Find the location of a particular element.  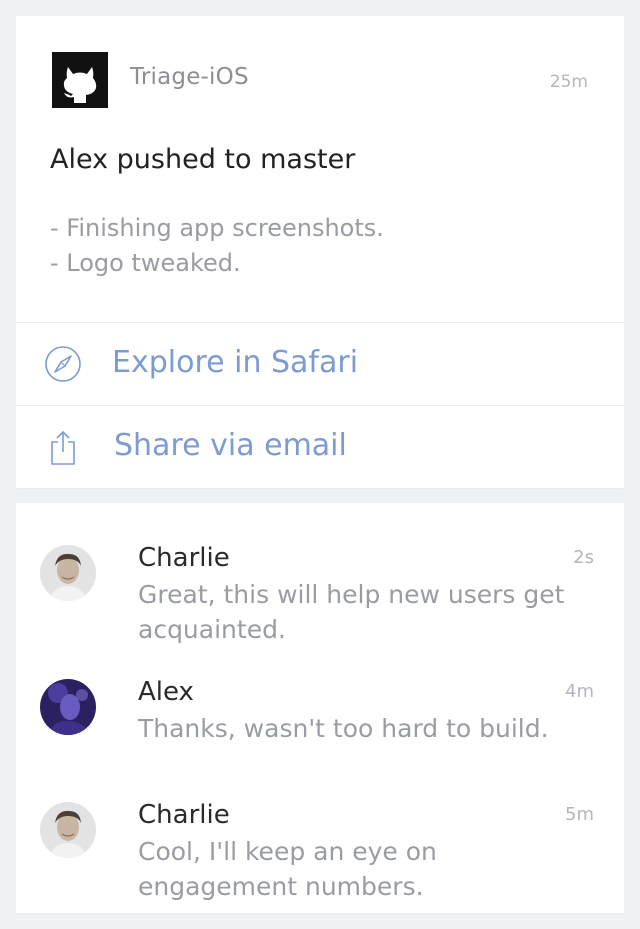

commit-message-line: - Finishing app screenshots. is located at coordinates (217, 228).